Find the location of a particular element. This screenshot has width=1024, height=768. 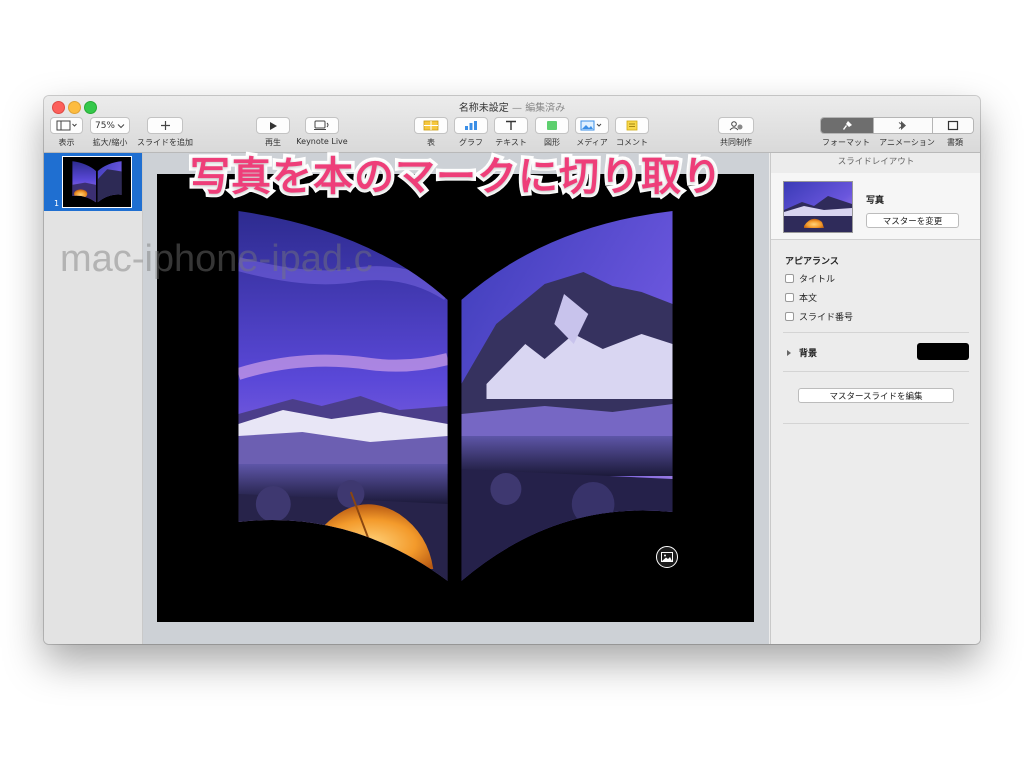

master-thumbnail is located at coordinates (818, 207).